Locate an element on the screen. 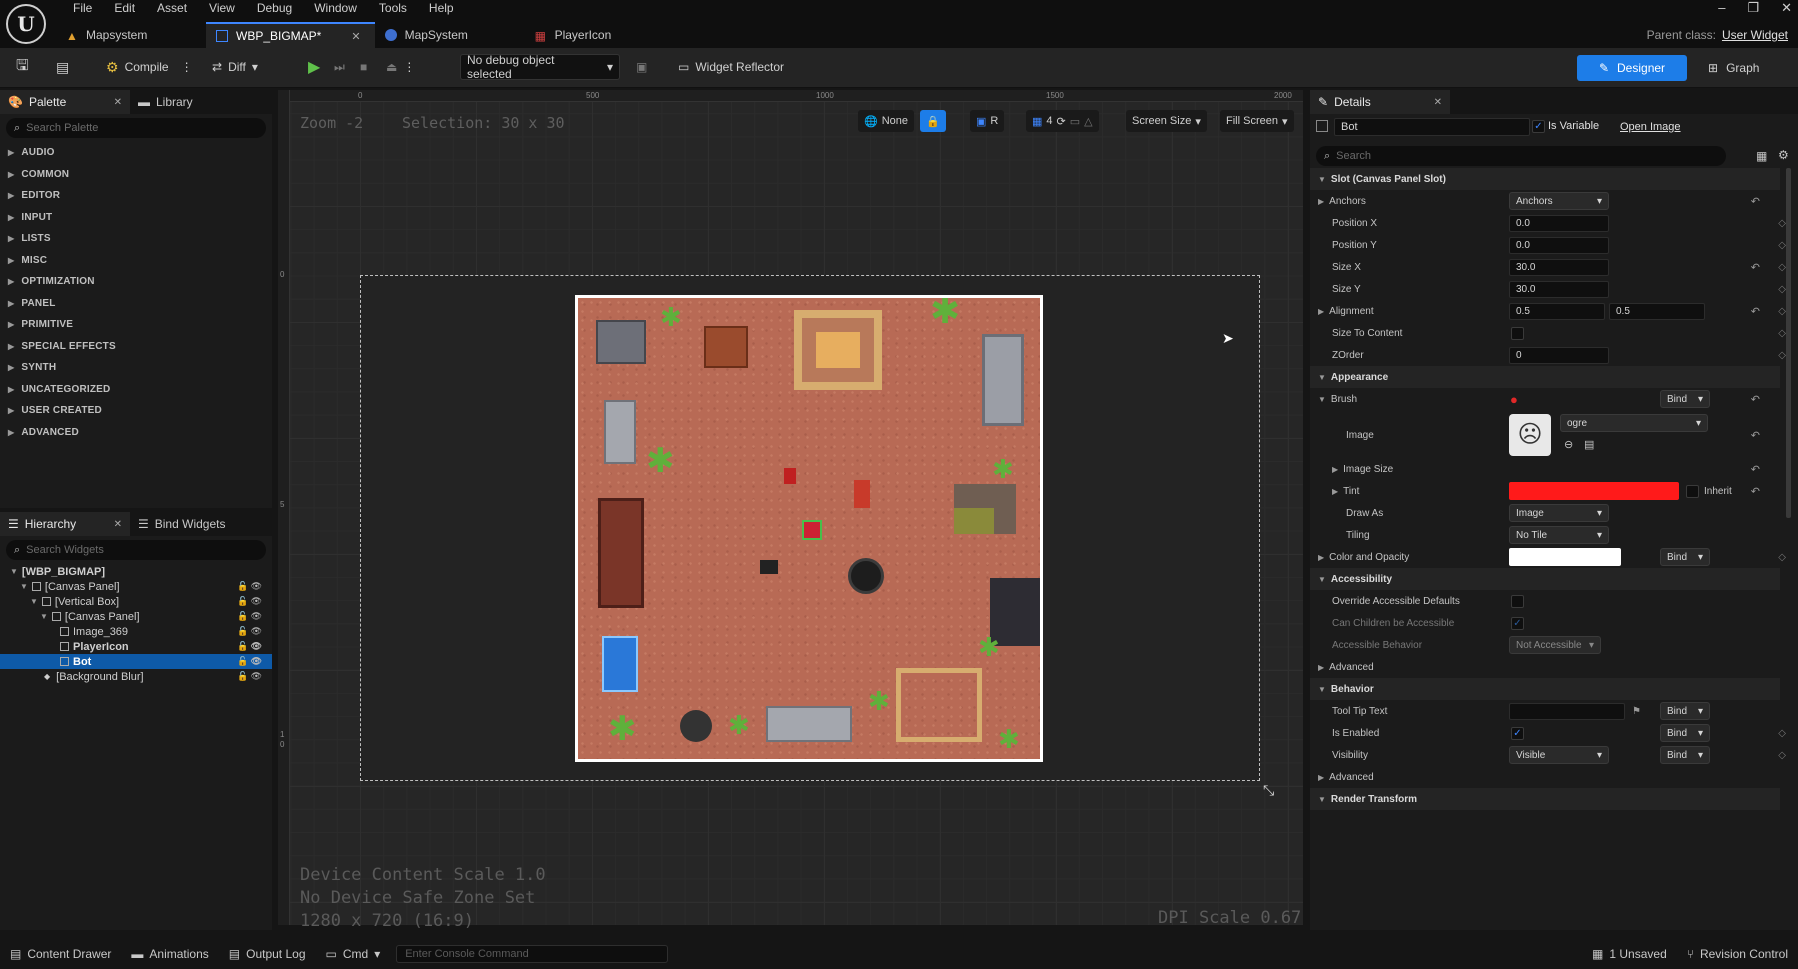 The height and width of the screenshot is (969, 1798). palette-search: ⌕ Search Palette is located at coordinates (136, 128).